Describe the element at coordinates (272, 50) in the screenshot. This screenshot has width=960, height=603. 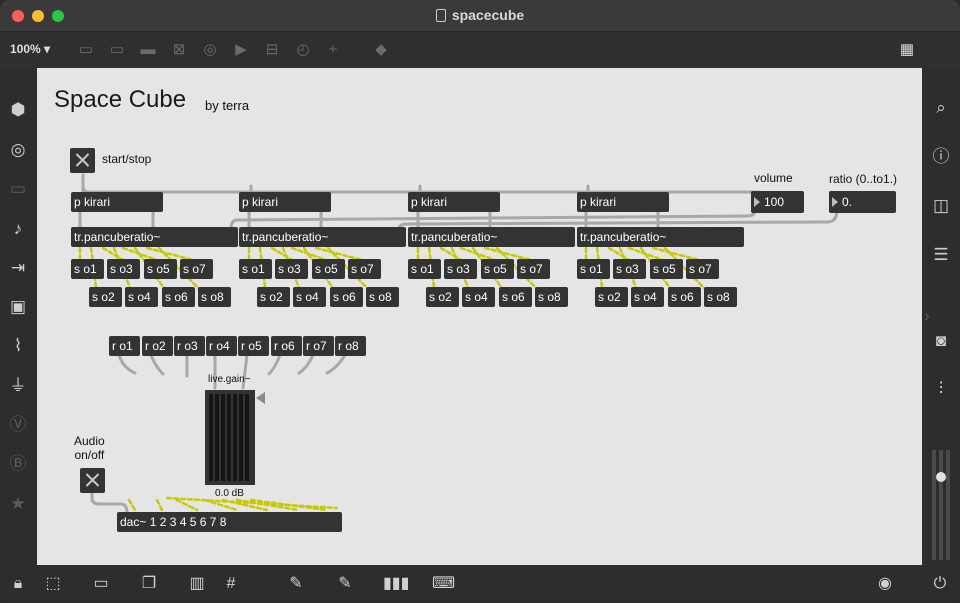
I see `slider-object-icon: ⊟` at that location.